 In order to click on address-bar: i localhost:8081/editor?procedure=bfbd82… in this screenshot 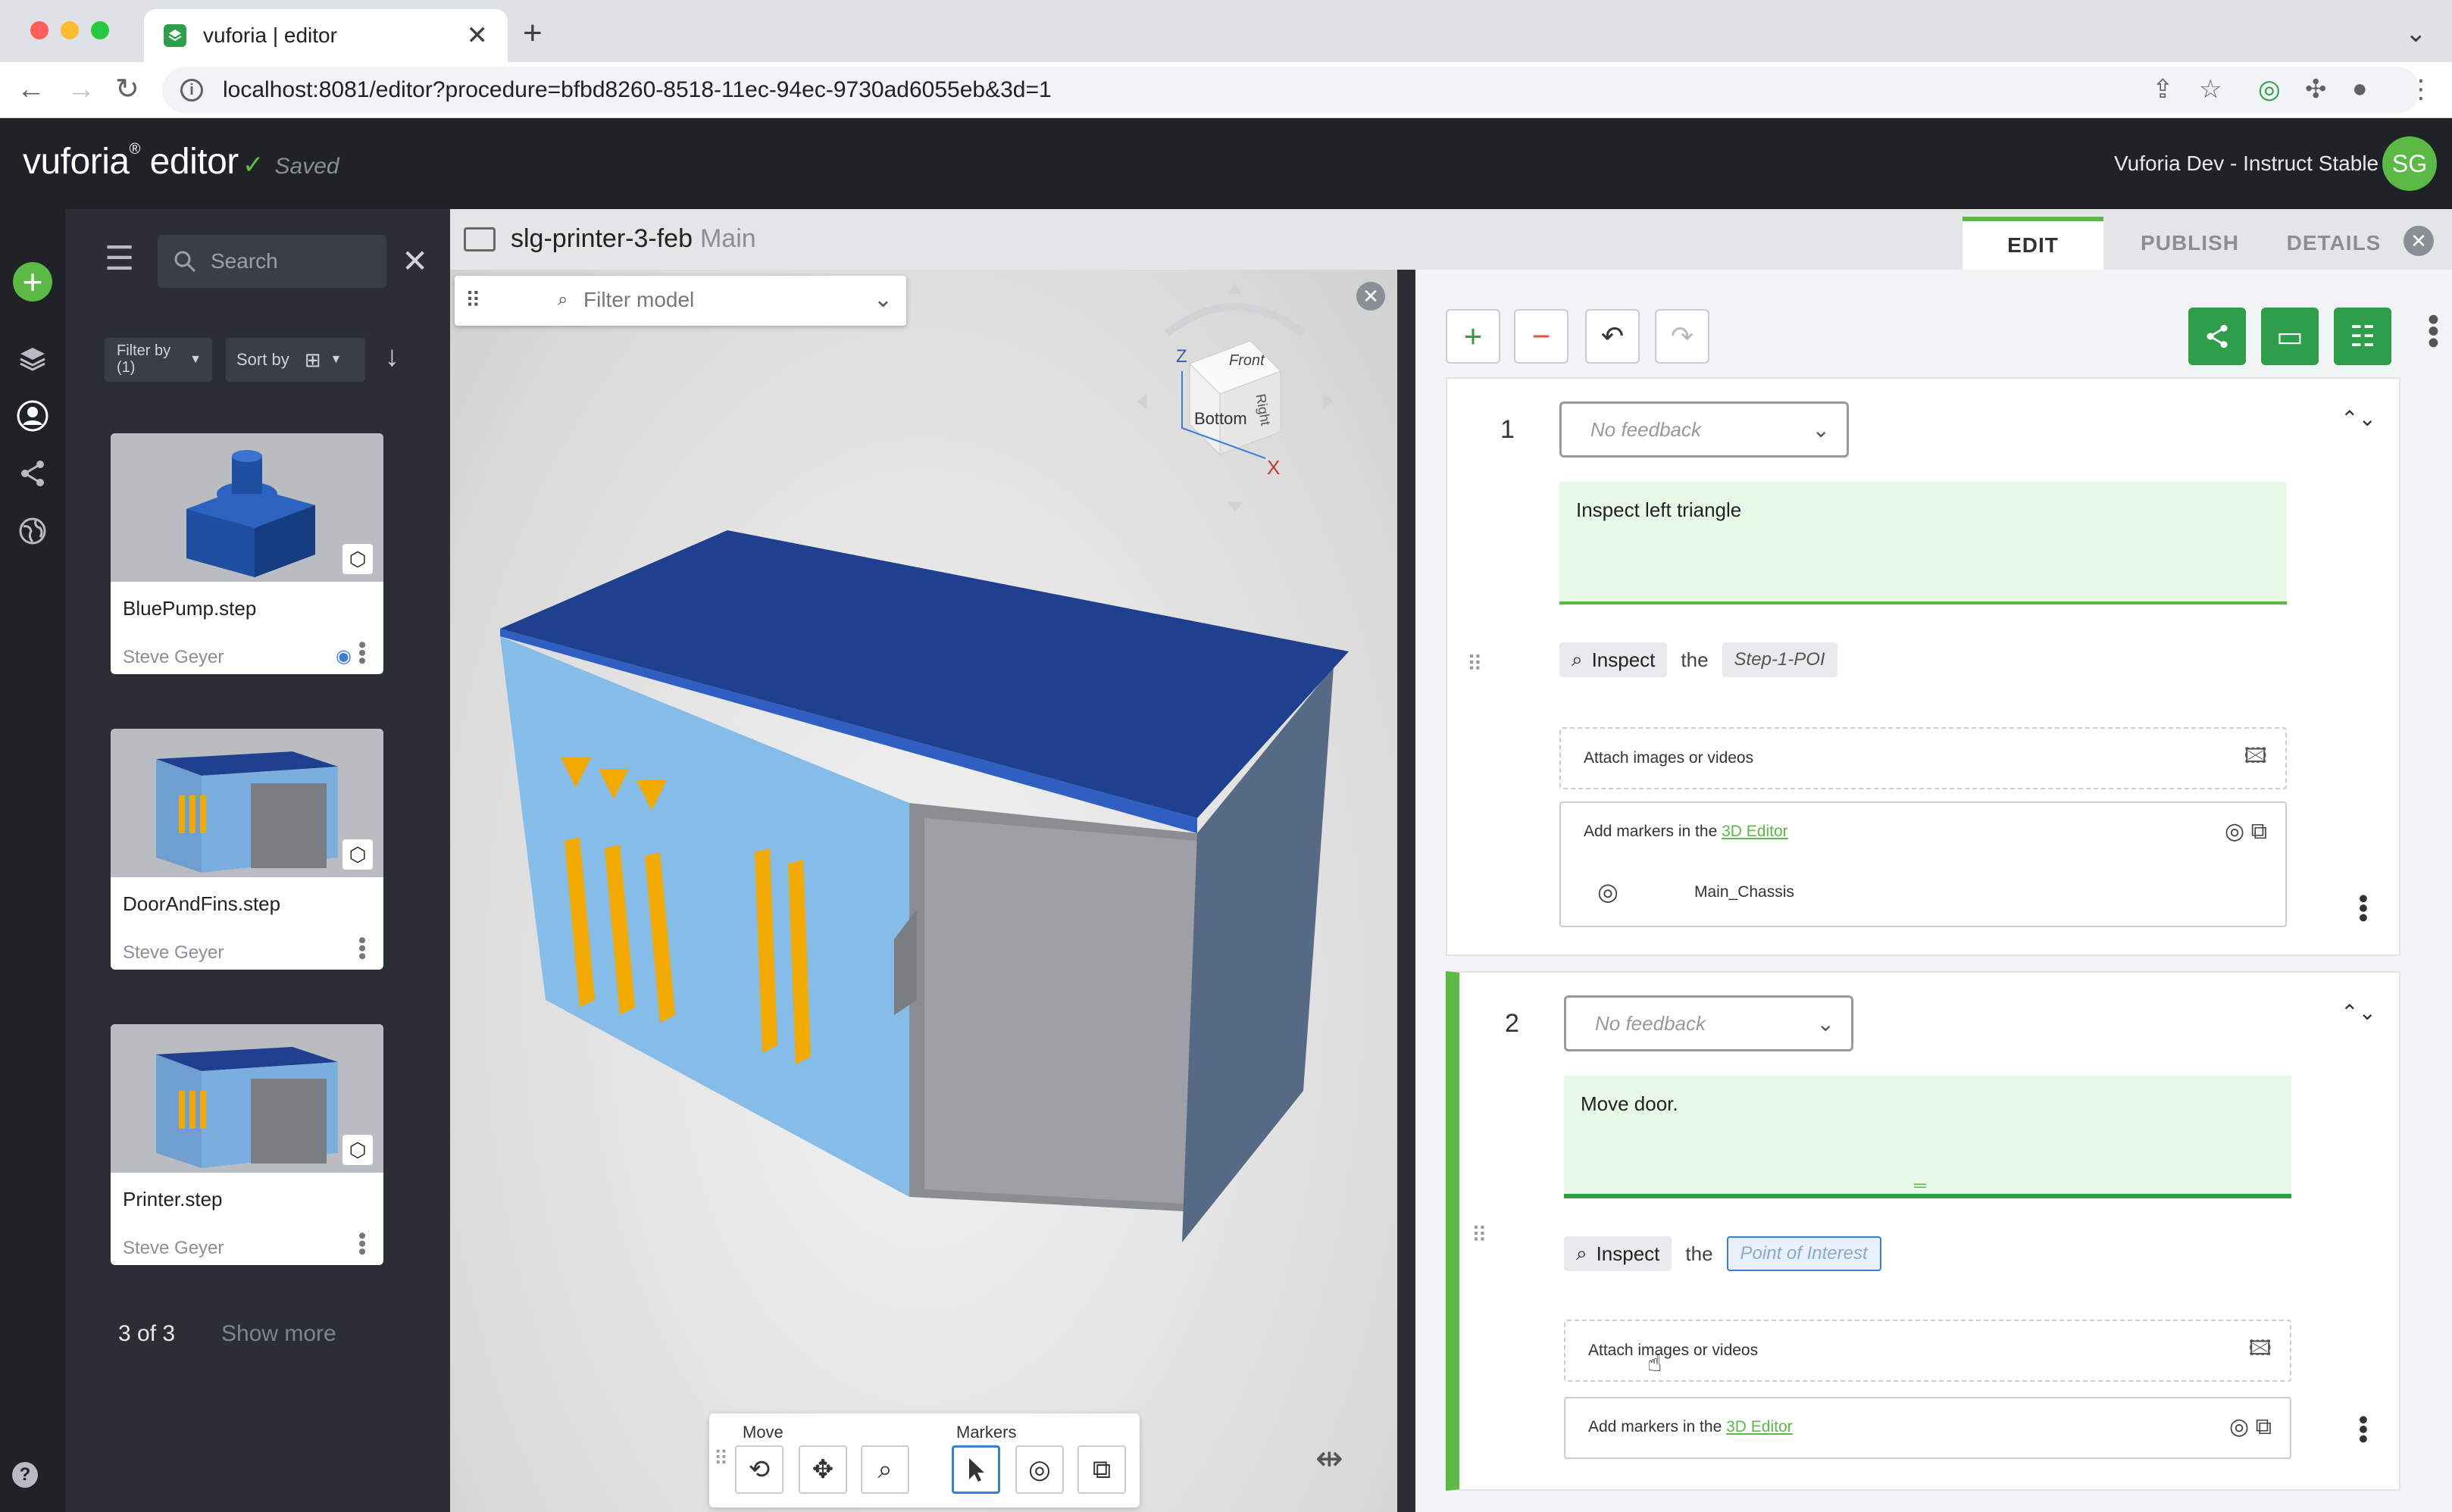, I will do `click(1291, 90)`.